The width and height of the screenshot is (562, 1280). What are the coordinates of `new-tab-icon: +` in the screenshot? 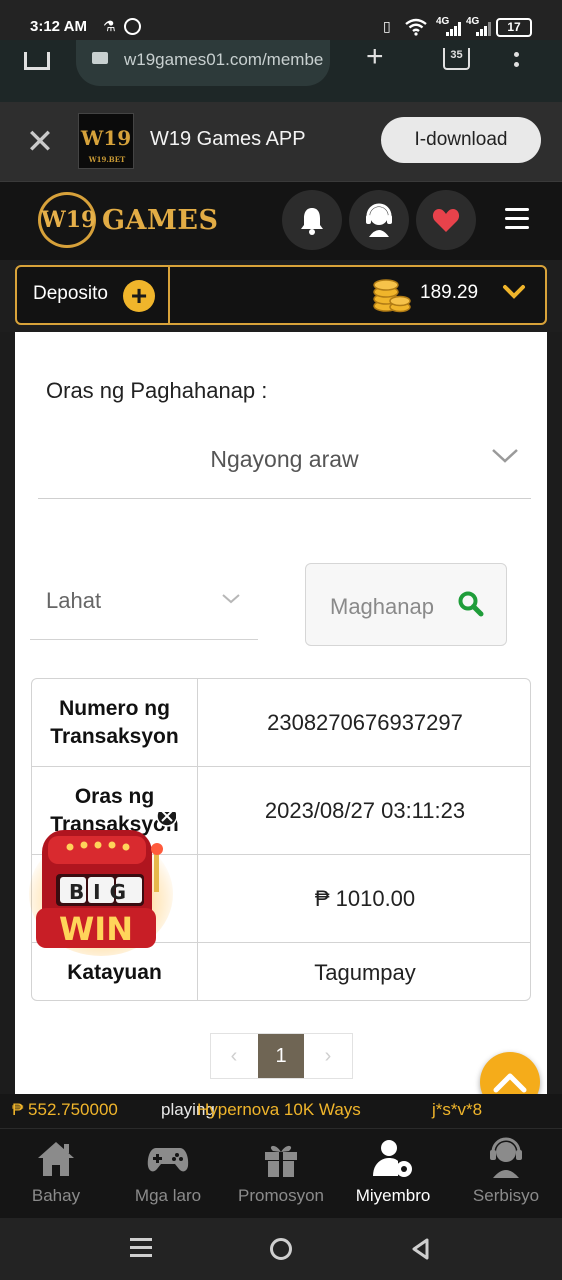 It's located at (375, 57).